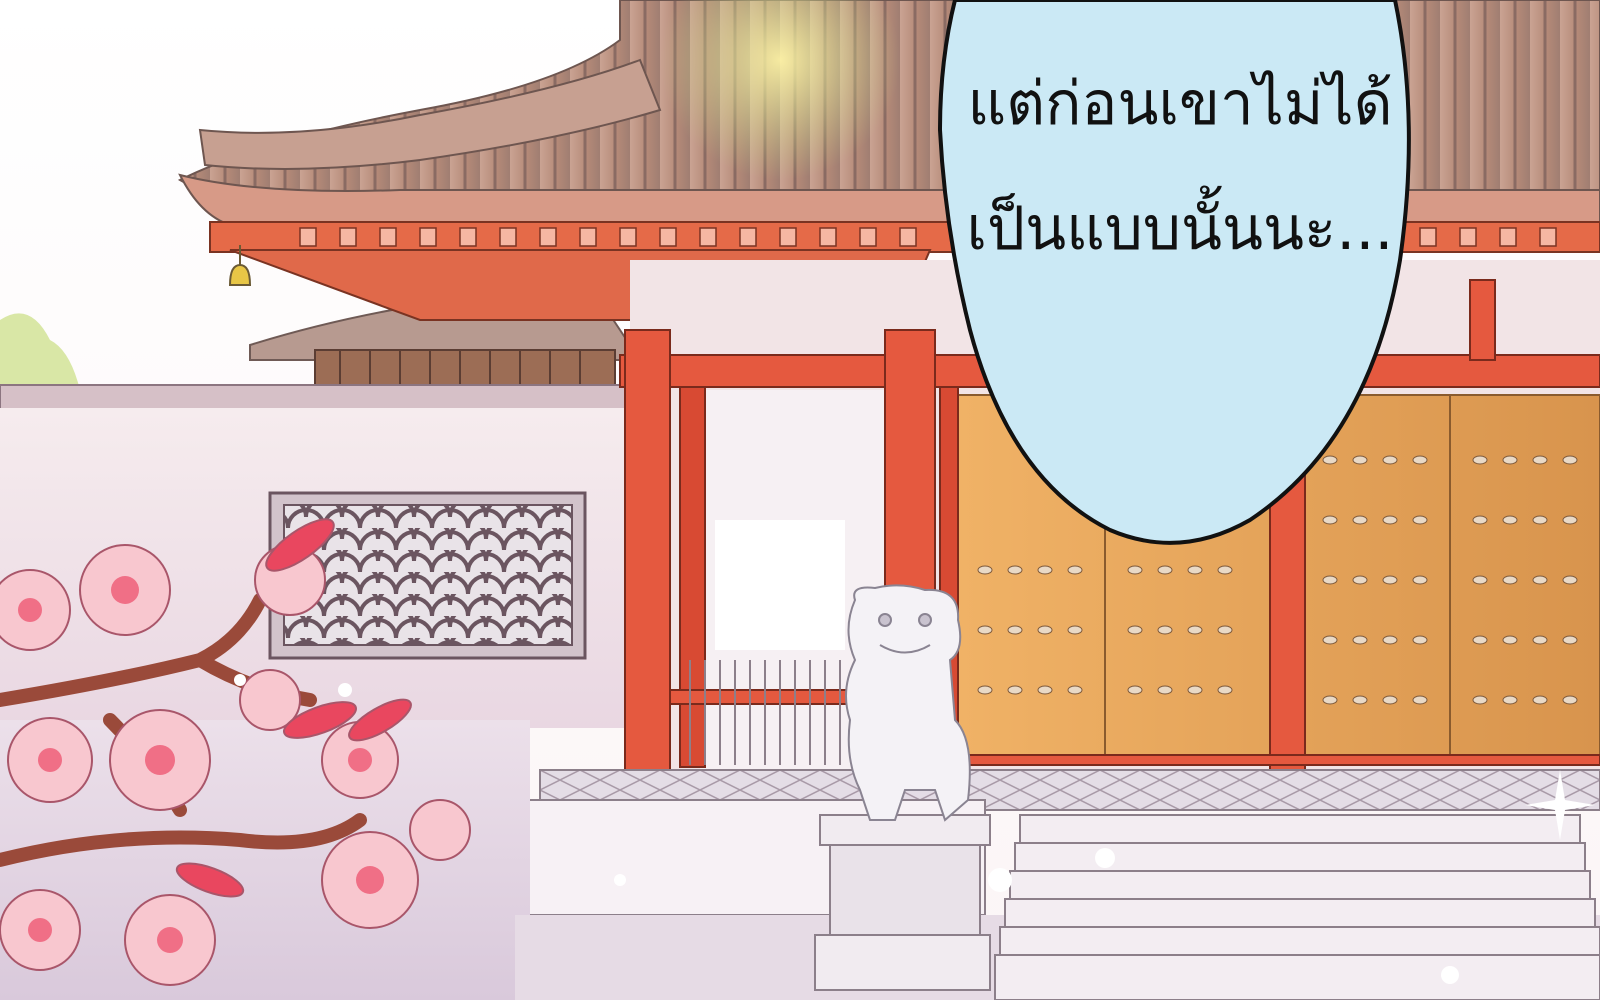  Describe the element at coordinates (908, 703) in the screenshot. I see `guardian-lion-statue` at that location.